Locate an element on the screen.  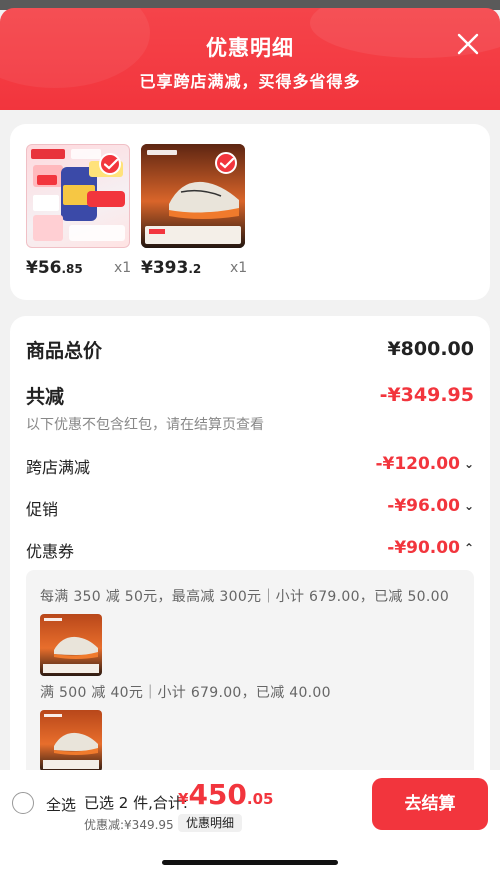
discount-detail-button: 优惠明细 is located at coordinates (210, 823).